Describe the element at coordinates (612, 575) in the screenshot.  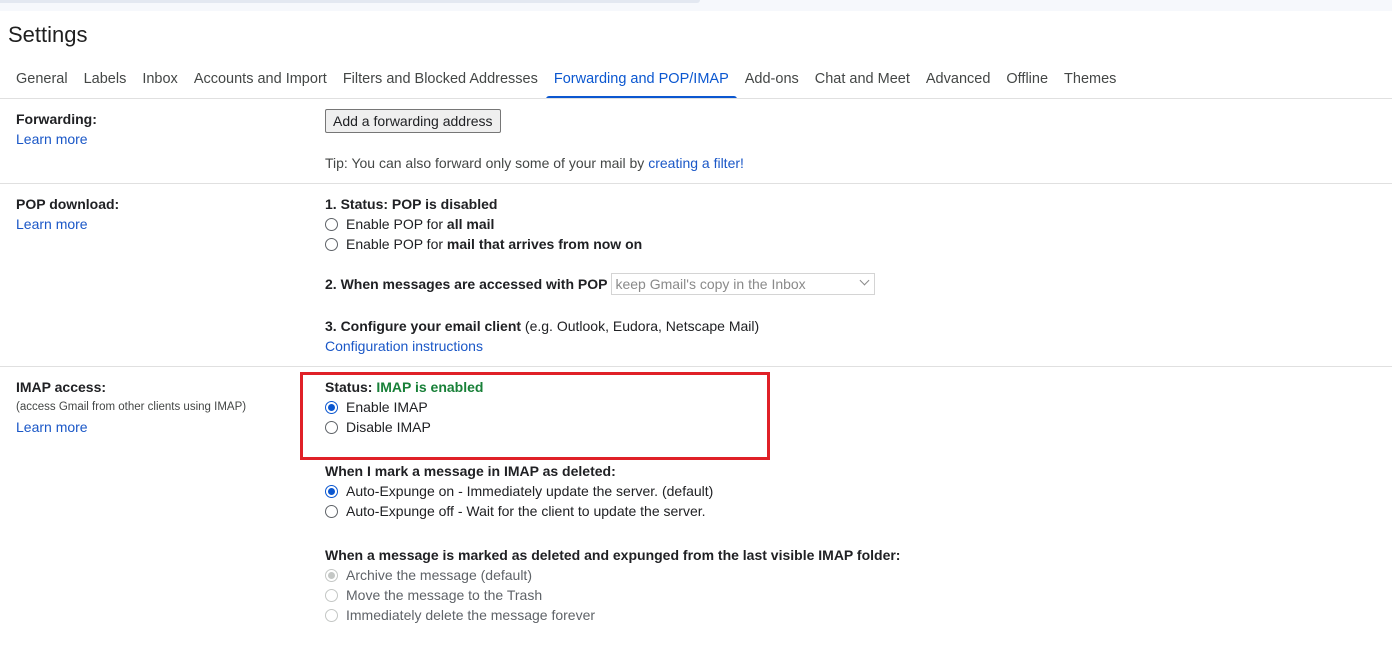
I see `archive-option: Archive the message (default)` at that location.